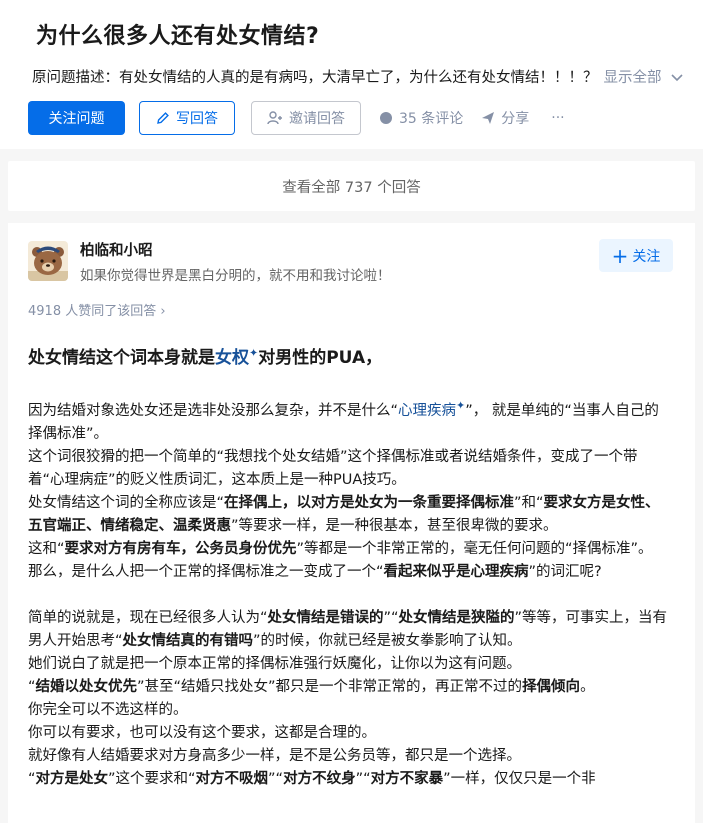 The image size is (703, 823). Describe the element at coordinates (152, 778) in the screenshot. I see `text-segment: ”这个要求和“` at that location.